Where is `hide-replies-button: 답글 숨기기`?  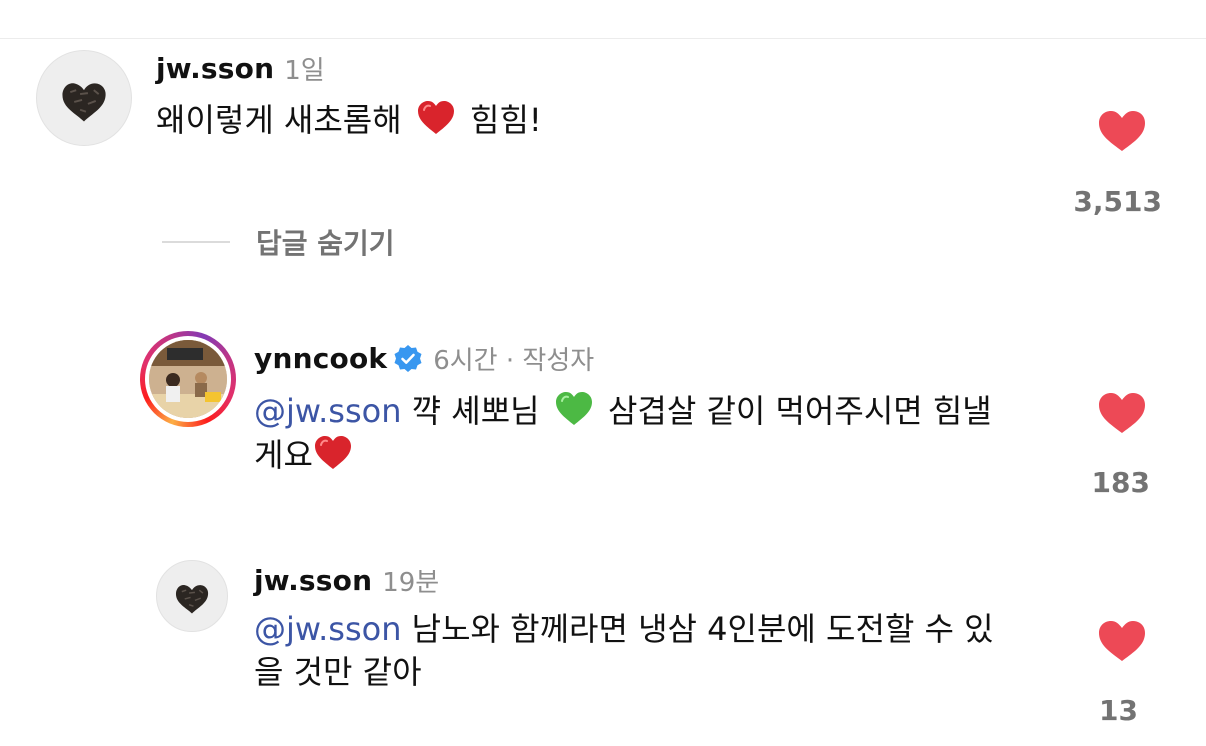
hide-replies-button: 답글 숨기기 is located at coordinates (325, 242).